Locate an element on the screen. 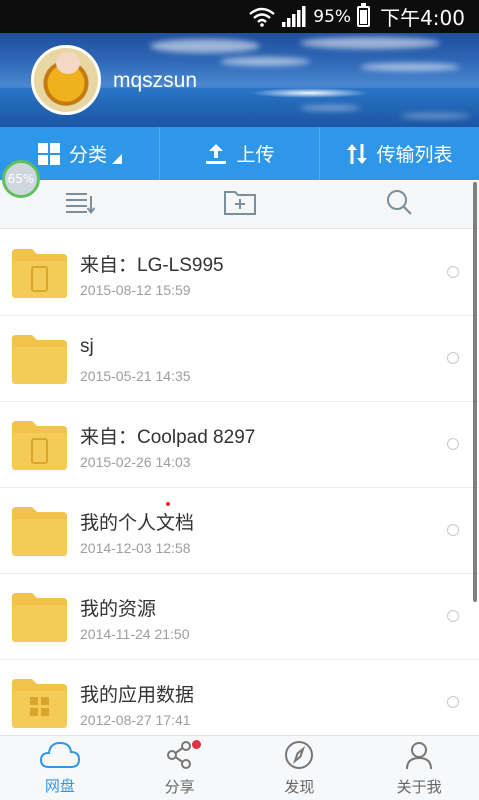 This screenshot has height=800, width=479. list-item: 我的个人文档 2014-12-03 12:58 is located at coordinates (239, 531).